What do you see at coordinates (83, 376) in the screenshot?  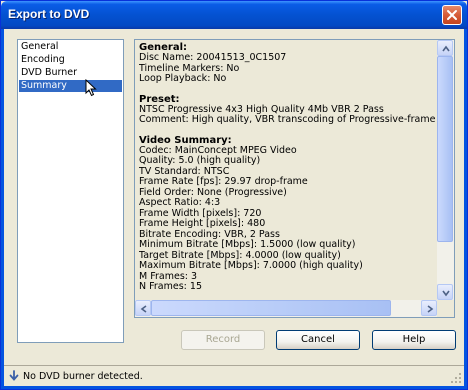 I see `status-message: No DVD burner detected.` at bounding box center [83, 376].